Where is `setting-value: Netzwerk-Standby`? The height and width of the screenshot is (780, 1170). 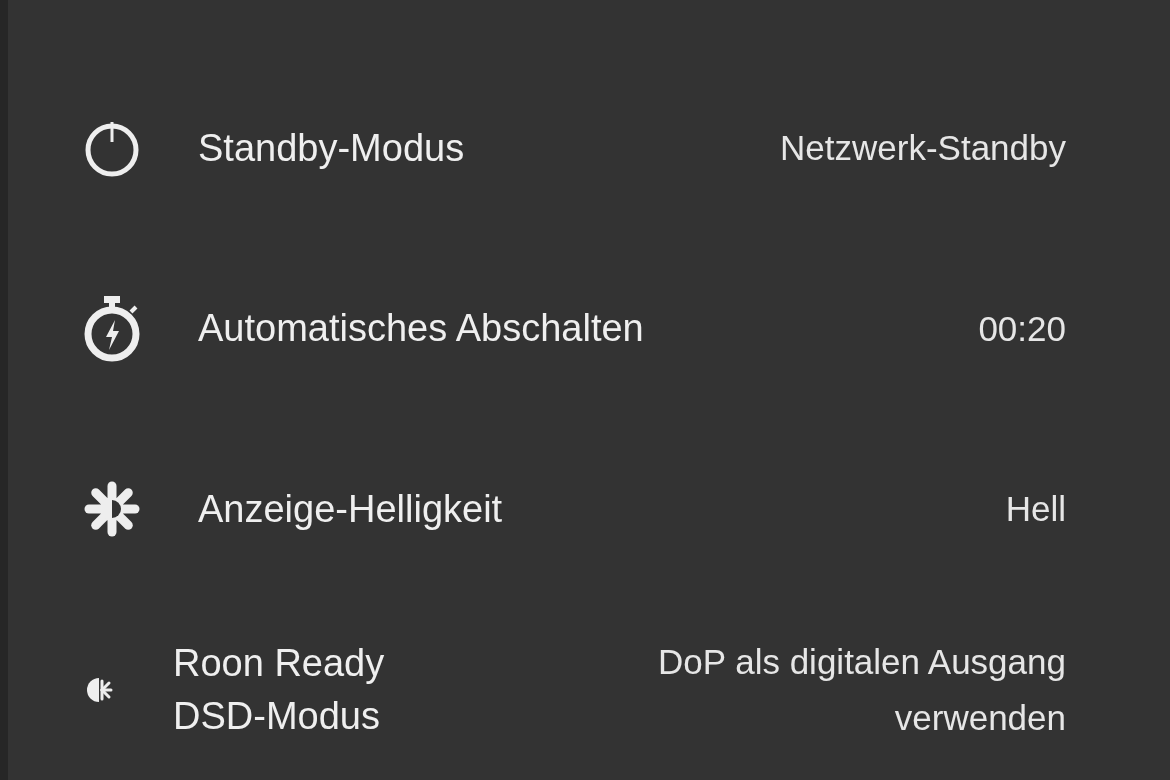 setting-value: Netzwerk-Standby is located at coordinates (923, 148).